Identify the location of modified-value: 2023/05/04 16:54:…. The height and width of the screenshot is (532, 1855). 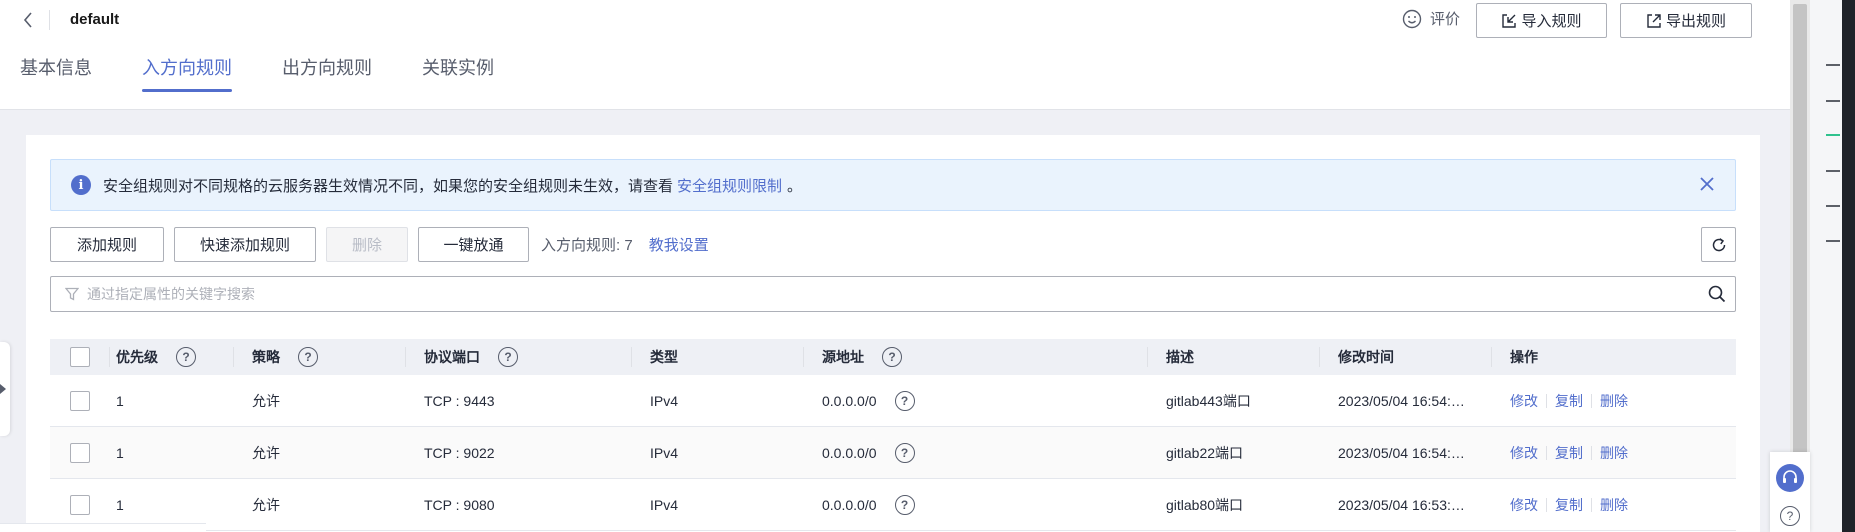
(1401, 452).